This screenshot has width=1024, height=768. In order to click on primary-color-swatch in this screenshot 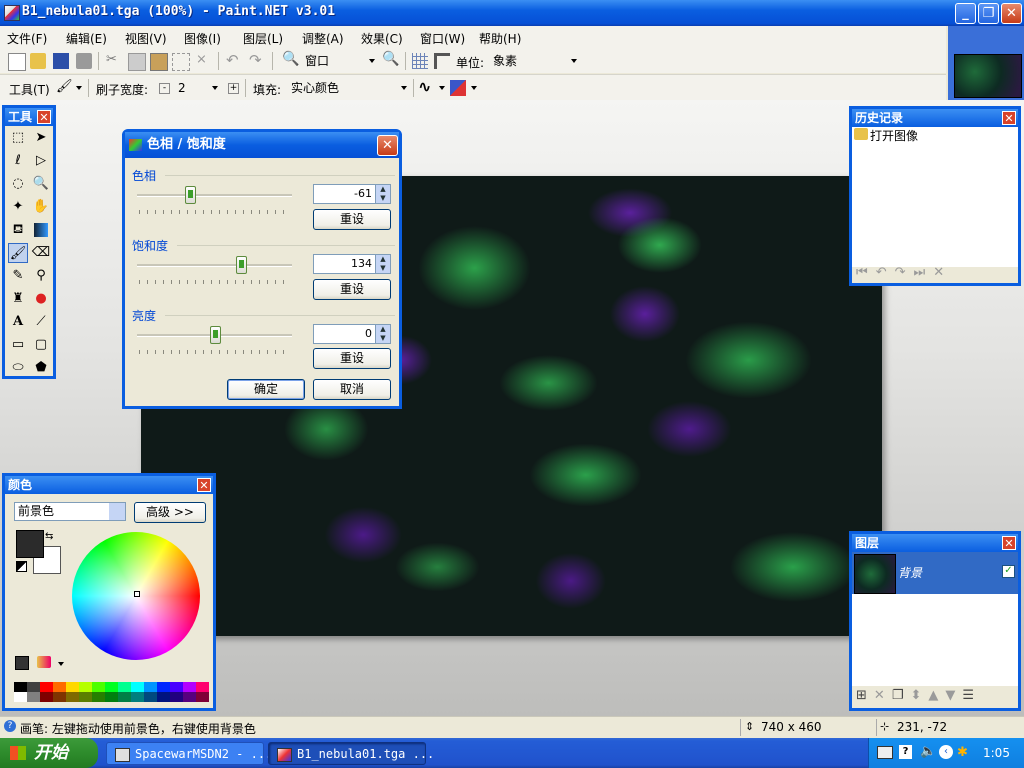, I will do `click(30, 544)`.